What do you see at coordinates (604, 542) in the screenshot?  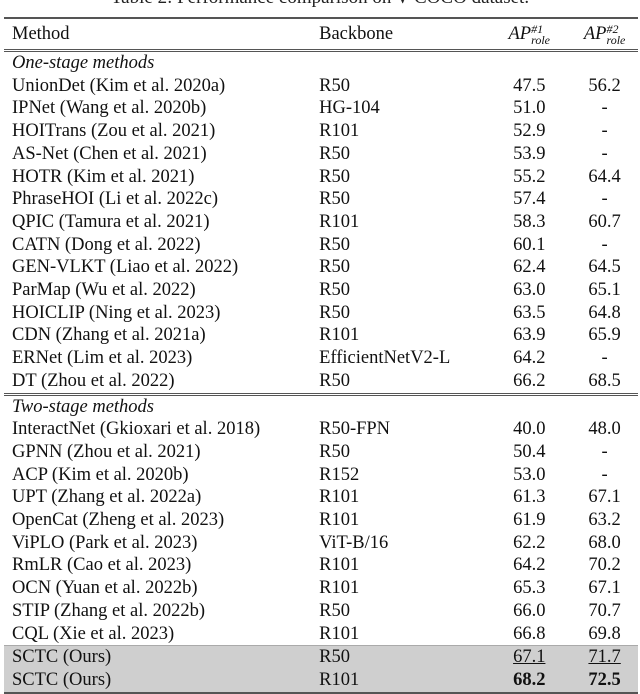 I see `ap-role-2-cell: 68.0` at bounding box center [604, 542].